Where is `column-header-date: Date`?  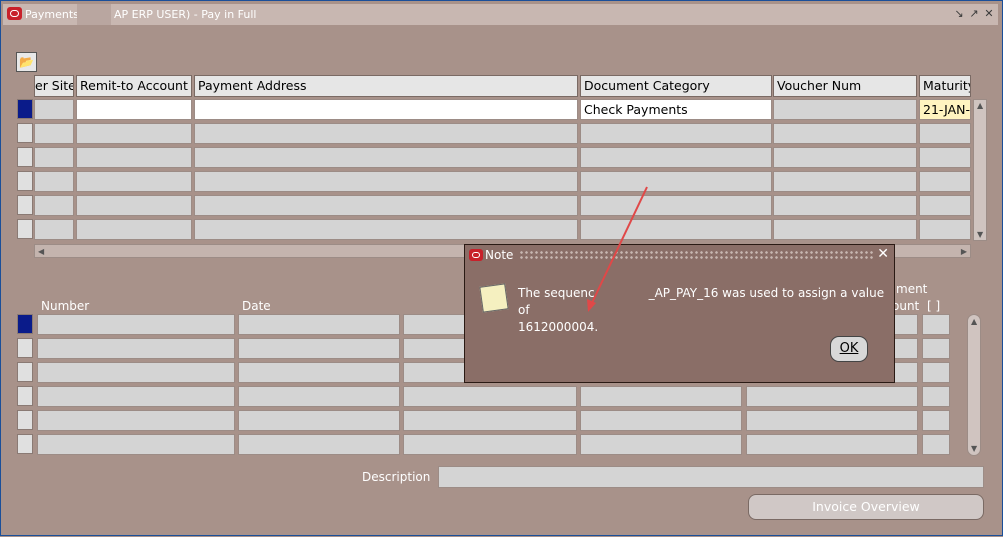
column-header-date: Date is located at coordinates (256, 306).